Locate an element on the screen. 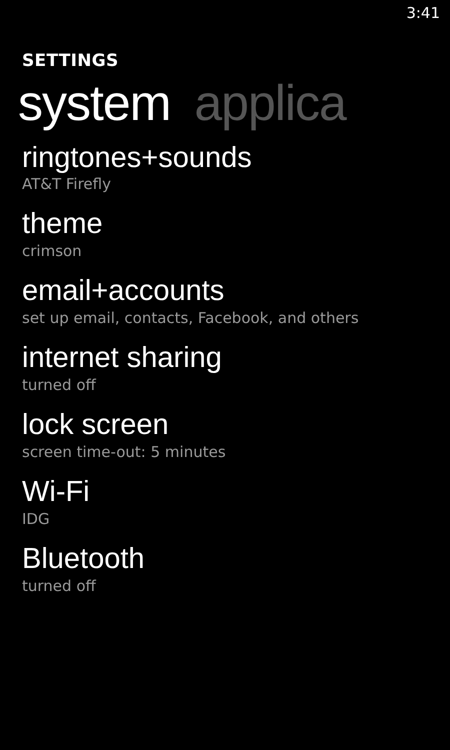 This screenshot has width=450, height=750. setting-title: Wi-Fi is located at coordinates (236, 492).